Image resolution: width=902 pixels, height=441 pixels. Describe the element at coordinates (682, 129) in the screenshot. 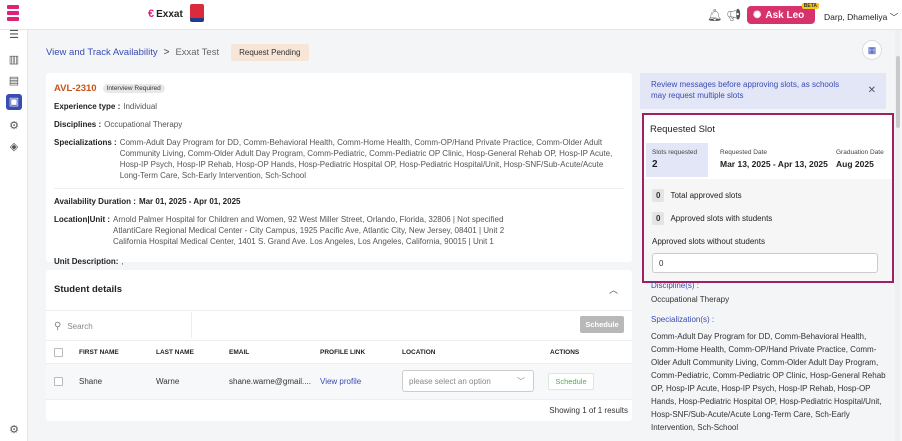

I see `requested-slot-title: Requested Slot` at that location.